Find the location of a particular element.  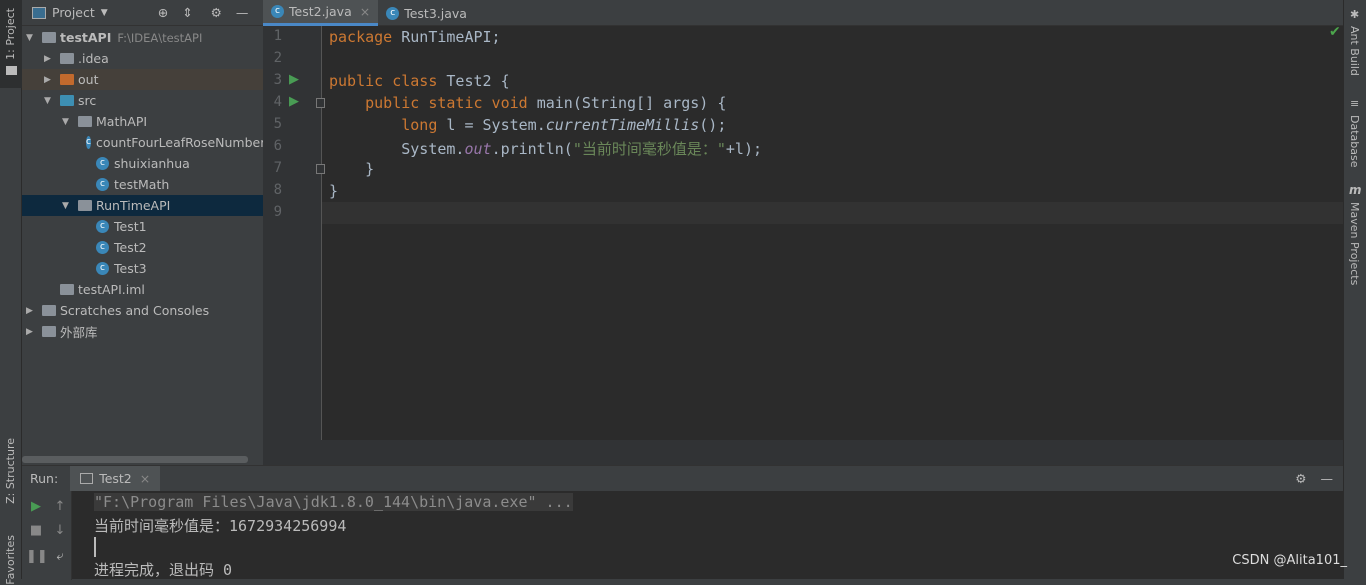

right-tool-strip: ✱ Ant Build ≡ Database m Maven Projects is located at coordinates (1354, 289).